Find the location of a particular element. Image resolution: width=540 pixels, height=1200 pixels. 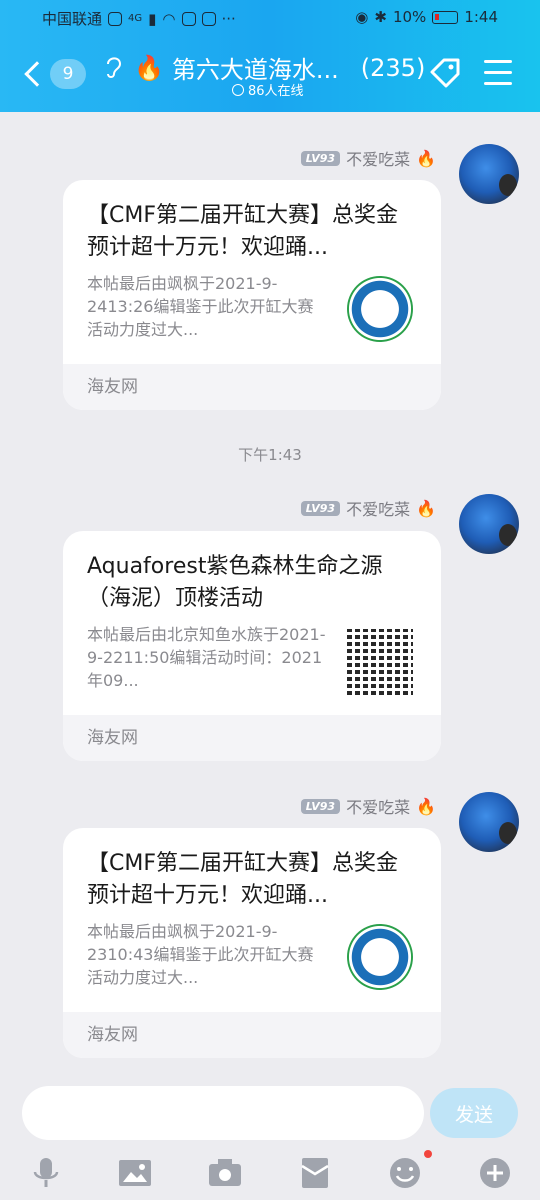

emoji-icon is located at coordinates (405, 1173).